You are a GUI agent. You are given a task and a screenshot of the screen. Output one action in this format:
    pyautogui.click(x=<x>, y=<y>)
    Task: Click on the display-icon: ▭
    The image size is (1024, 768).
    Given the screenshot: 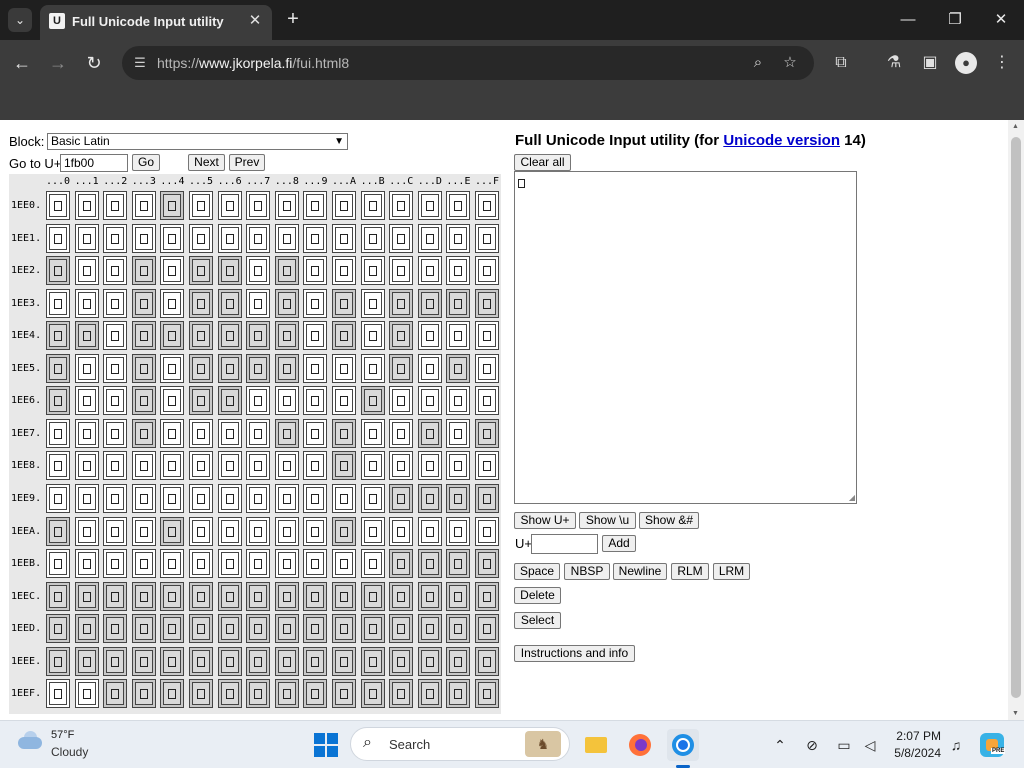 What is the action you would take?
    pyautogui.click(x=844, y=745)
    